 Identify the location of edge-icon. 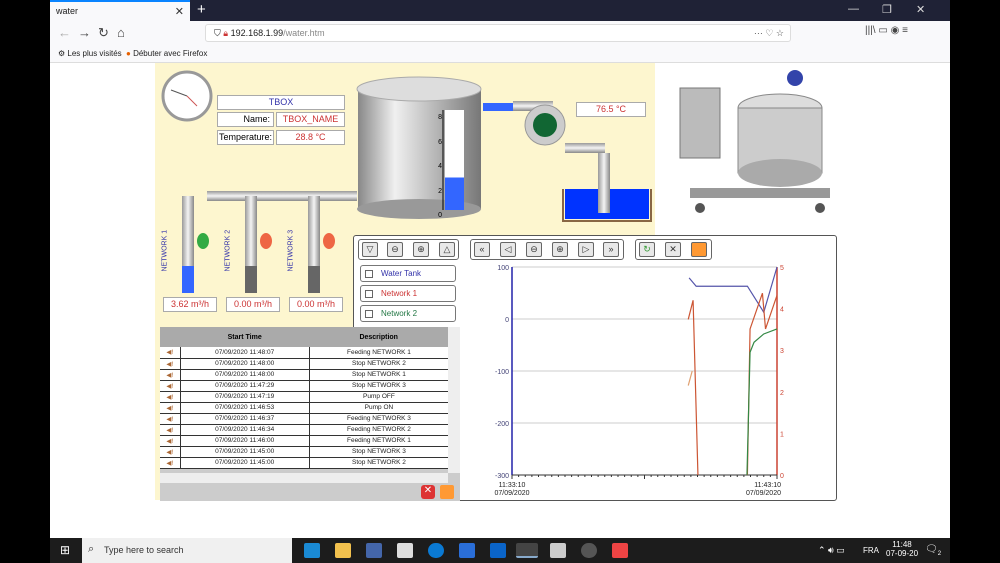
(312, 550).